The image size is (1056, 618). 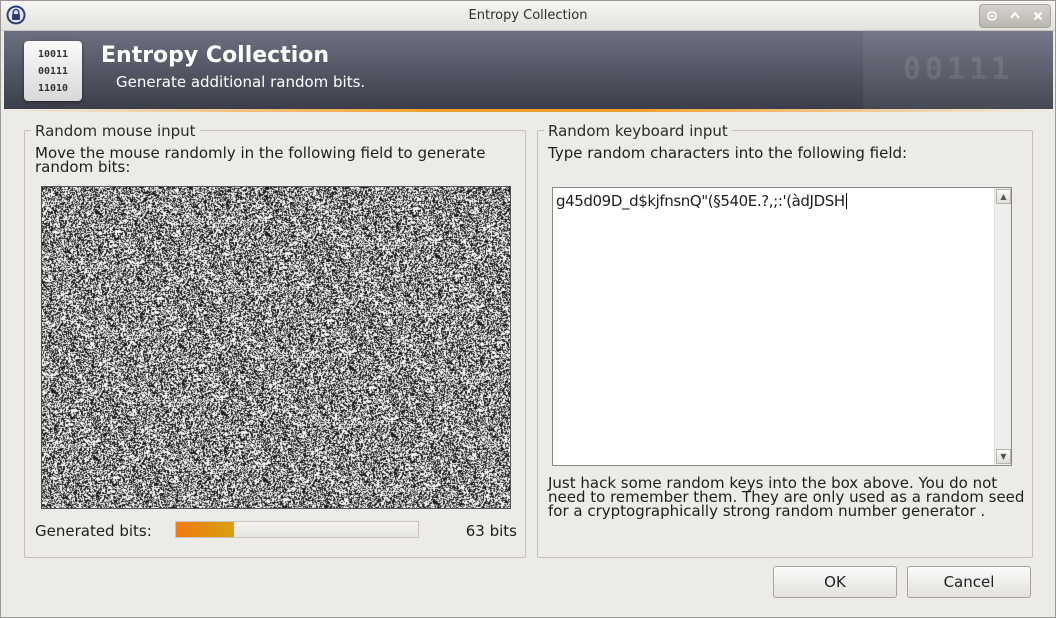 What do you see at coordinates (1002, 326) in the screenshot?
I see `textarea-scrollbar: ▲ ▼` at bounding box center [1002, 326].